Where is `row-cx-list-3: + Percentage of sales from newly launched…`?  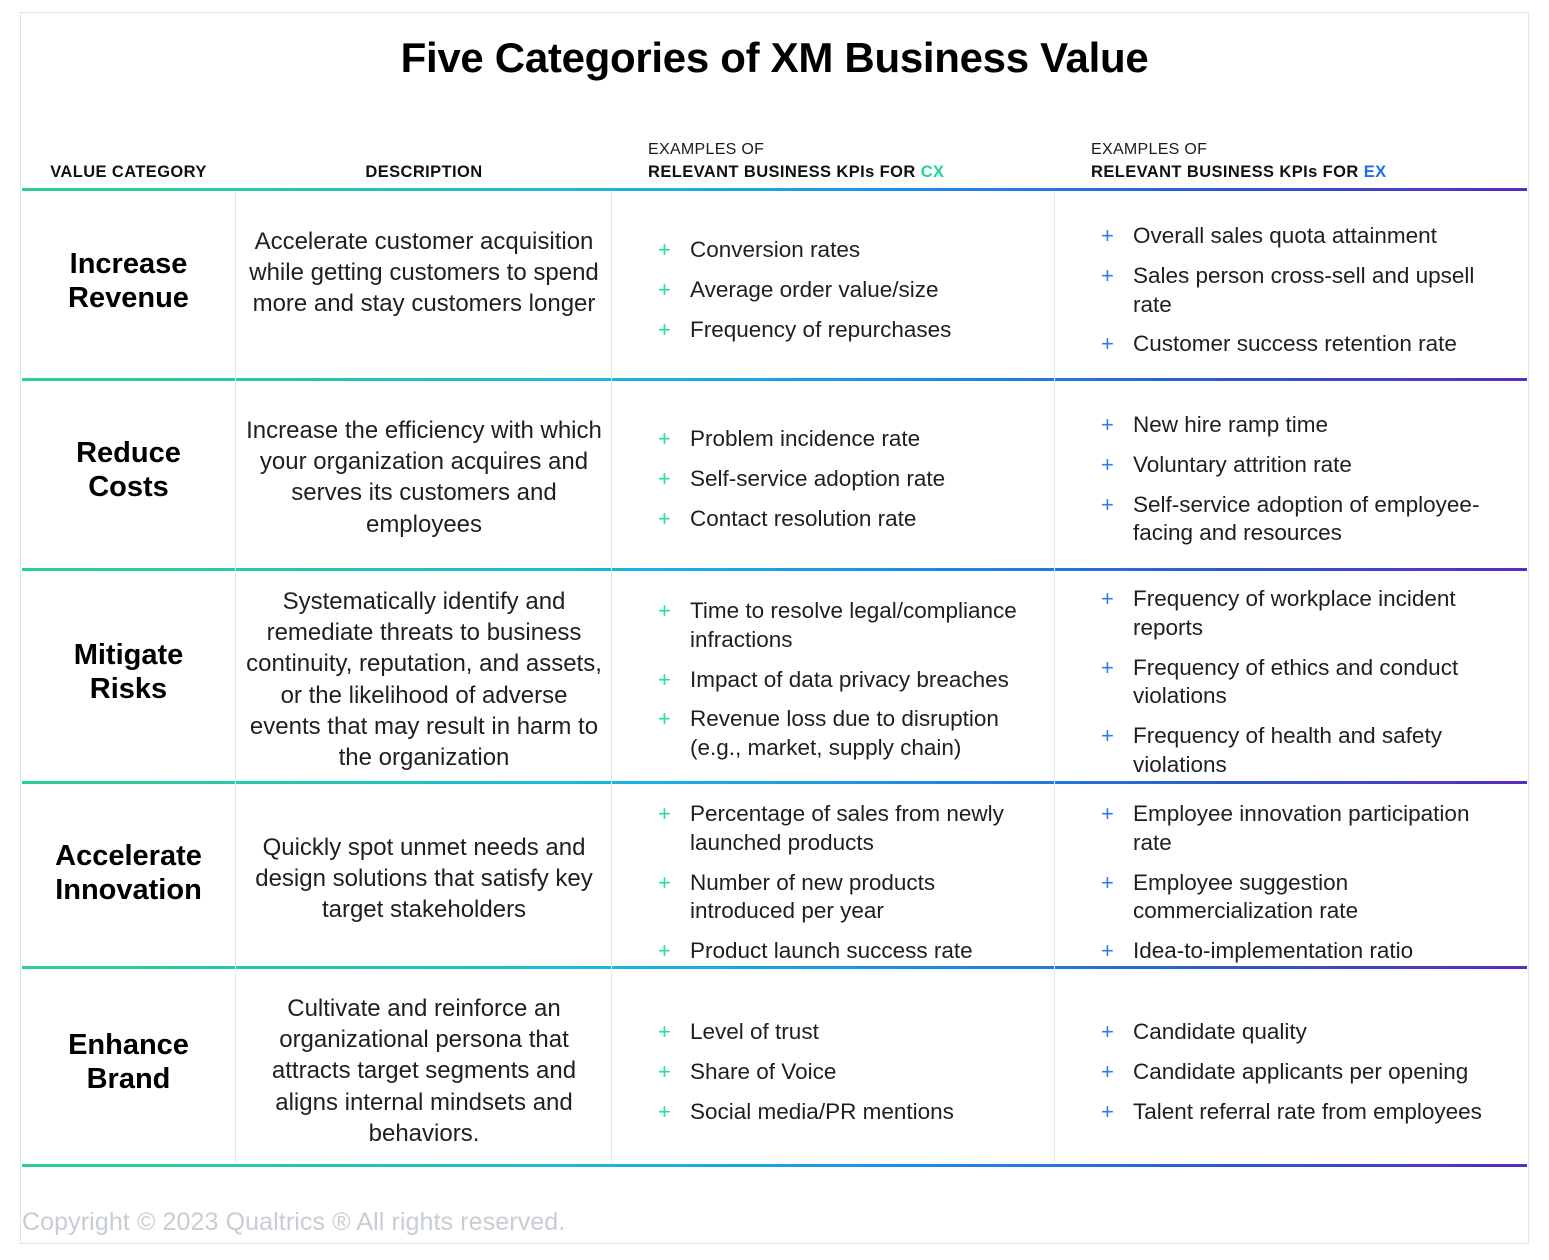
row-cx-list-3: + Percentage of sales from newly launched… is located at coordinates (833, 883).